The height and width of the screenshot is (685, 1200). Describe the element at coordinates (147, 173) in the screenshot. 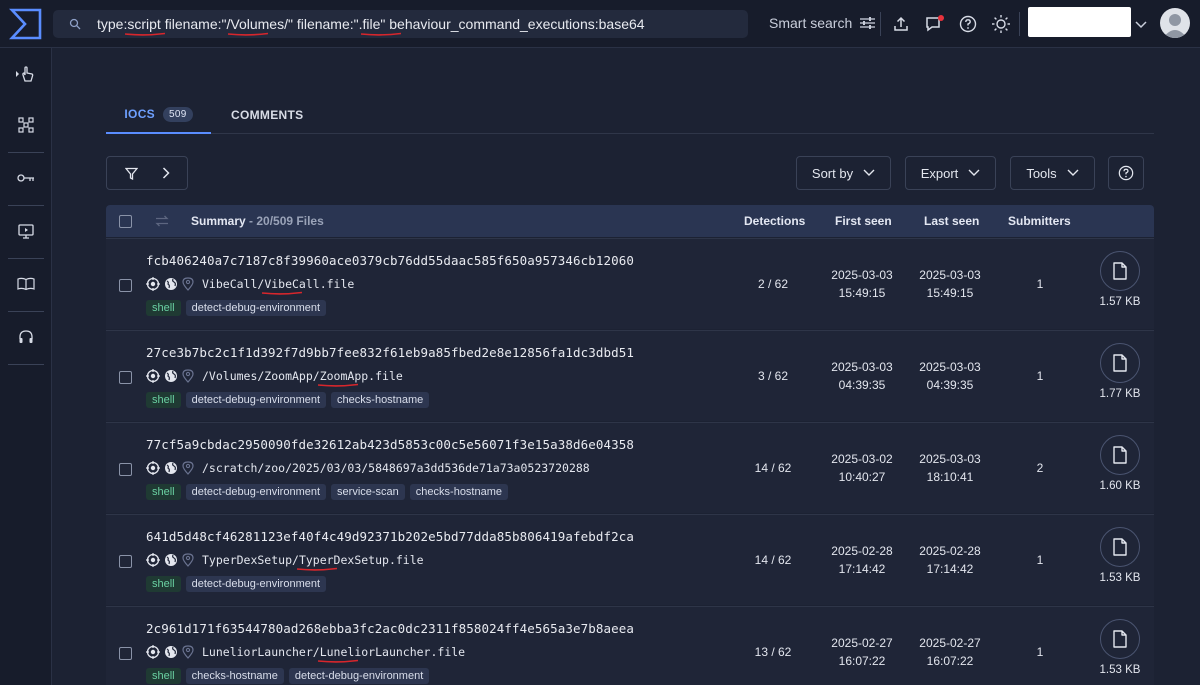

I see `filter-button` at that location.